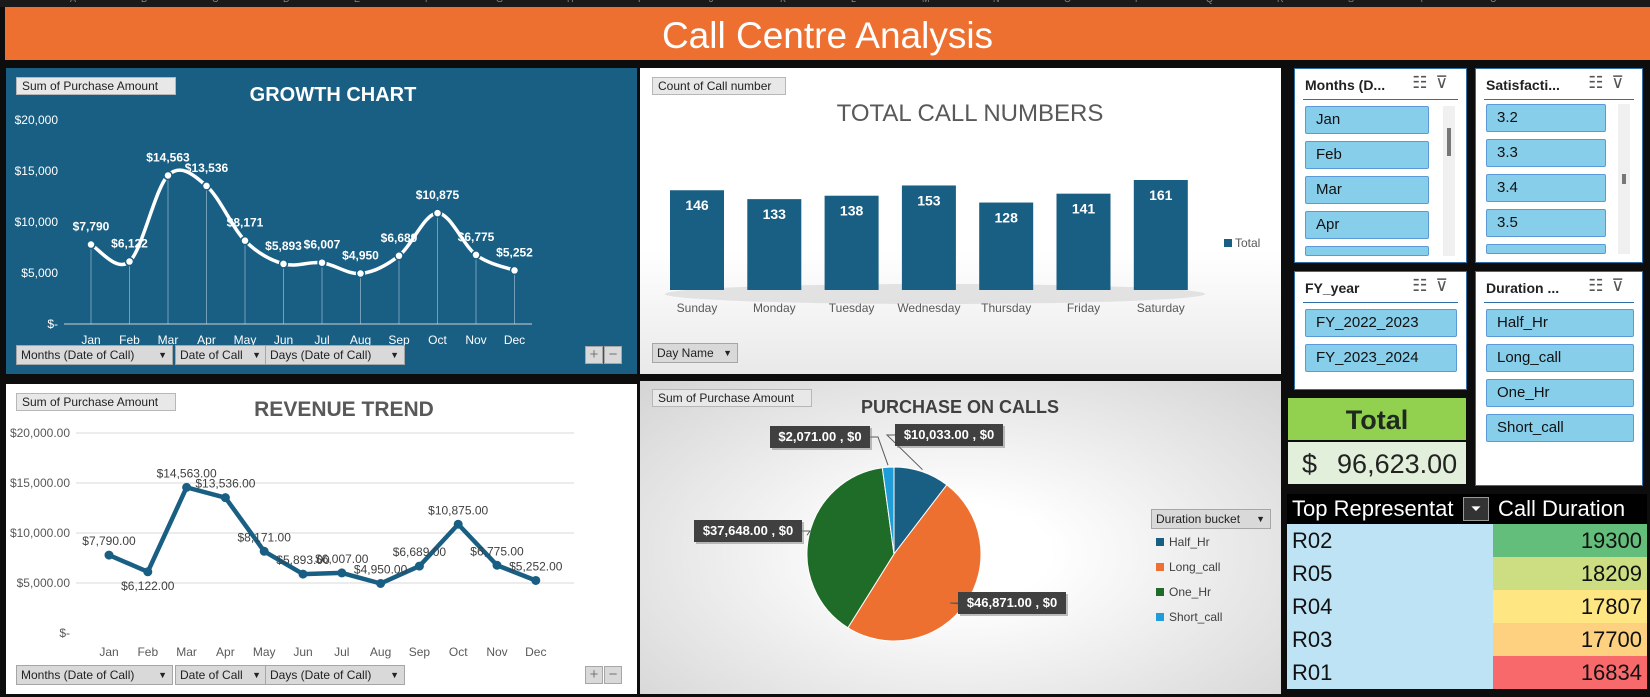  What do you see at coordinates (1351, 2) in the screenshot?
I see `column-letter: S` at bounding box center [1351, 2].